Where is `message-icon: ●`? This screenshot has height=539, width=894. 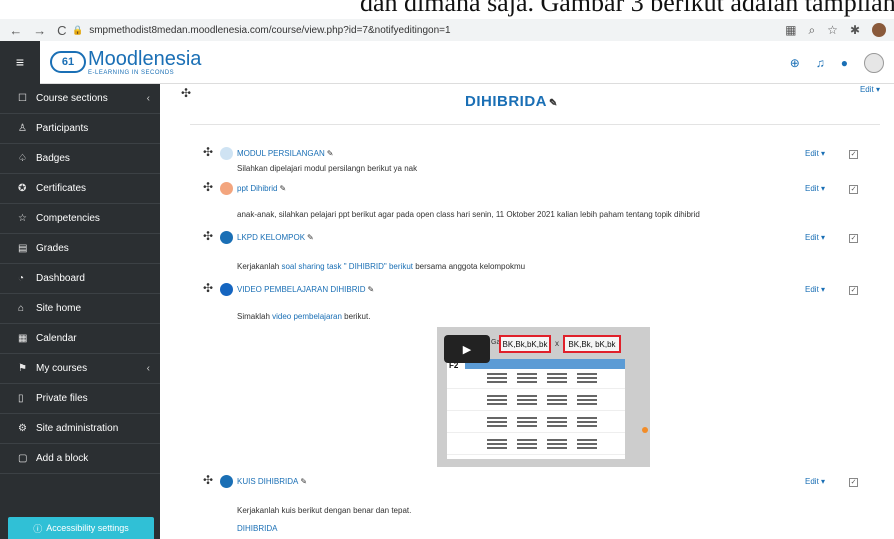 message-icon: ● is located at coordinates (844, 63).